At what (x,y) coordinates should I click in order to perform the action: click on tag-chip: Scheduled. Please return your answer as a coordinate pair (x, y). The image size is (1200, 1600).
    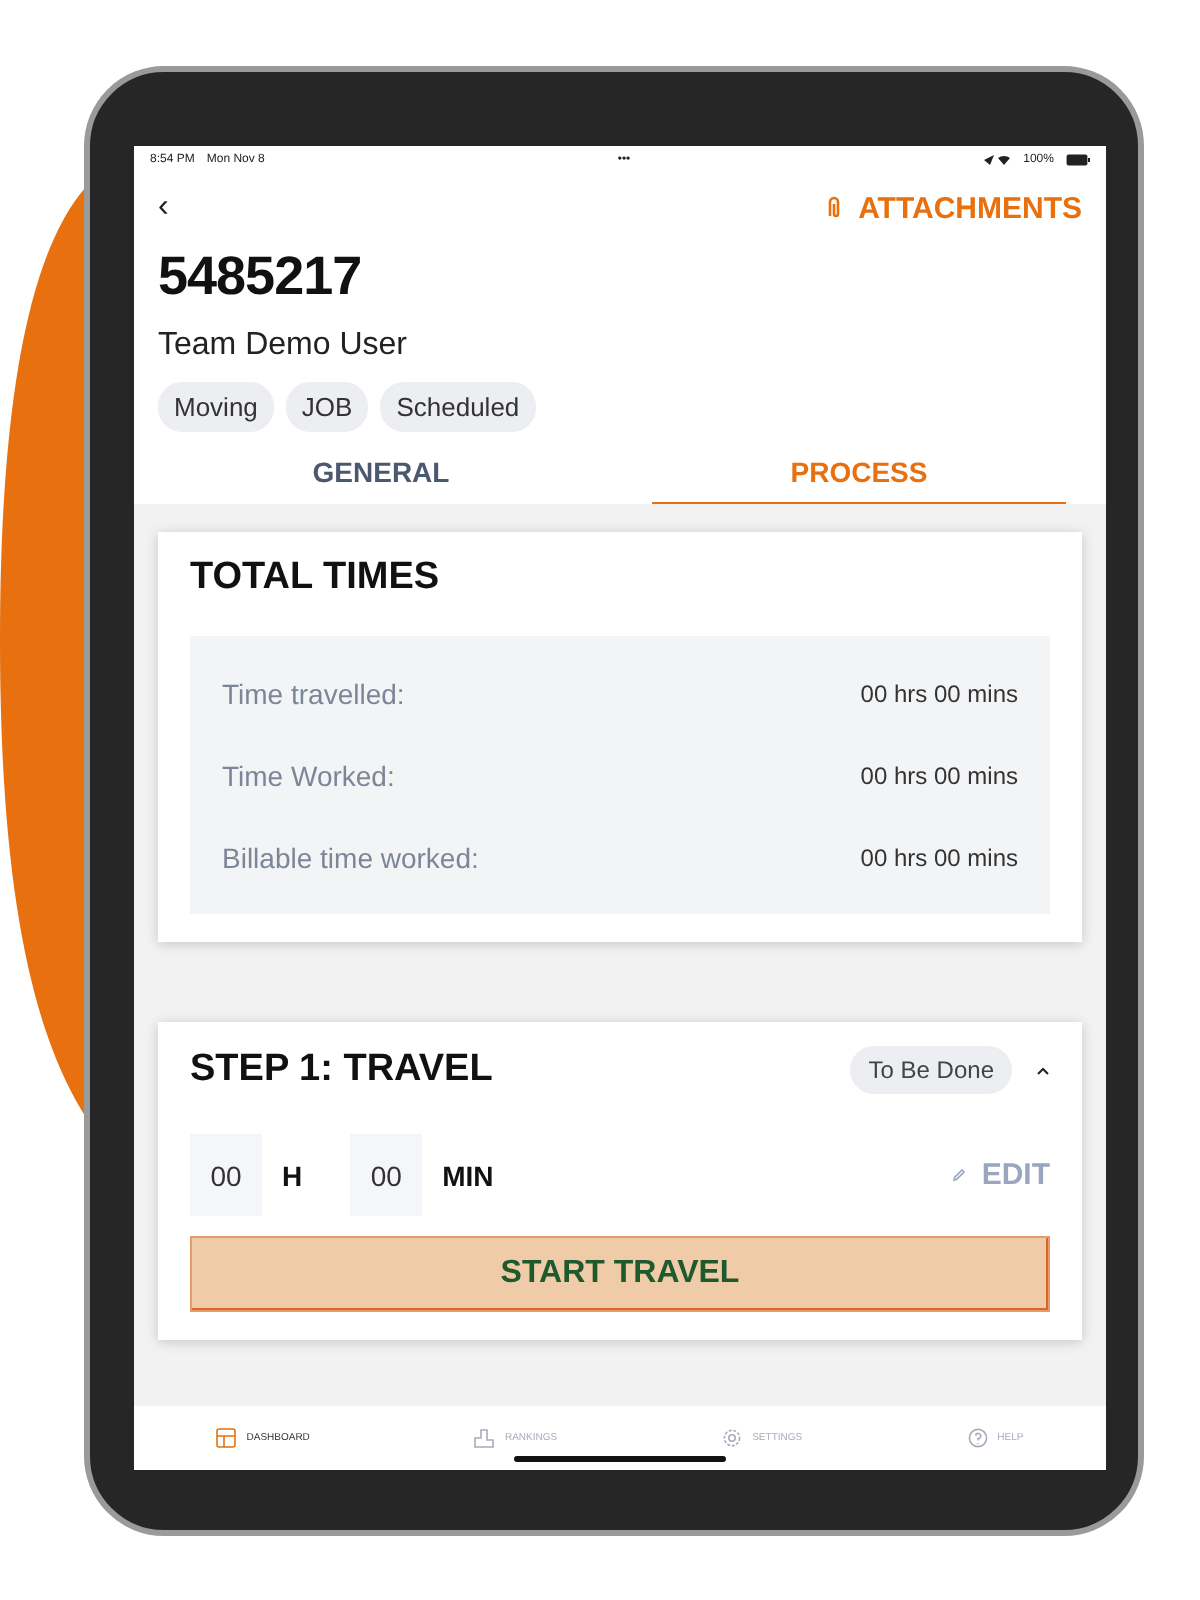
    Looking at the image, I should click on (458, 407).